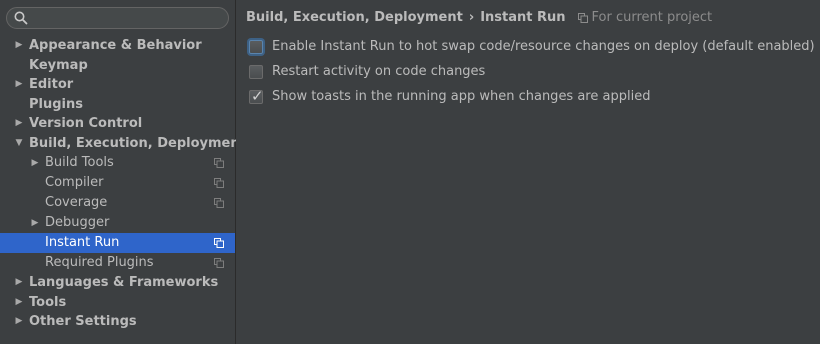 The height and width of the screenshot is (344, 820). Describe the element at coordinates (523, 17) in the screenshot. I see `breadcrumb-current: Instant Run` at that location.